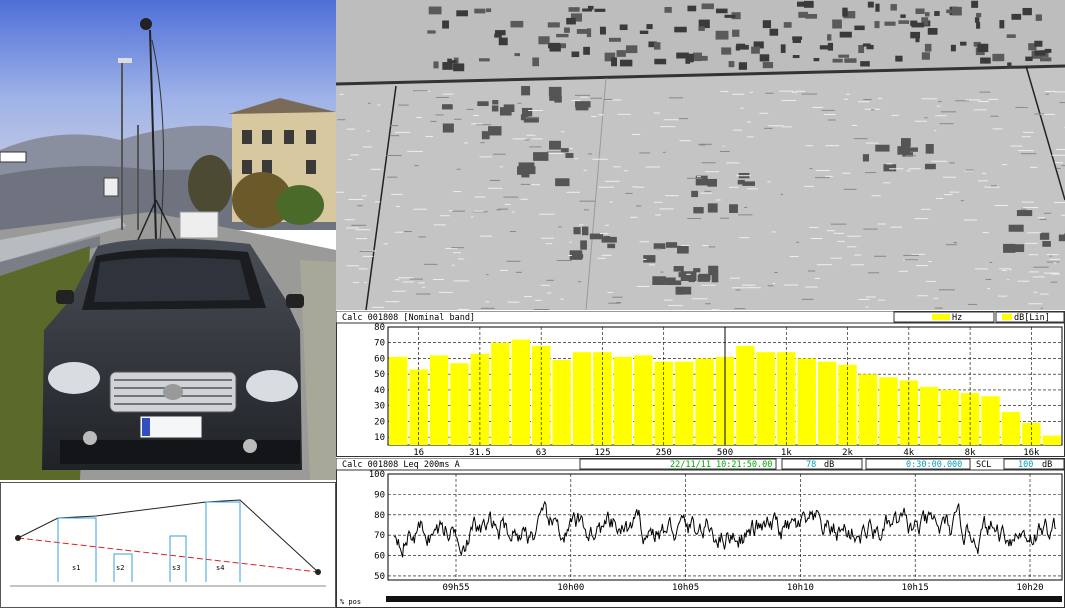 This screenshot has width=1065, height=612. What do you see at coordinates (915, 588) in the screenshot?
I see `timehist-x-tick: 10h15` at bounding box center [915, 588].